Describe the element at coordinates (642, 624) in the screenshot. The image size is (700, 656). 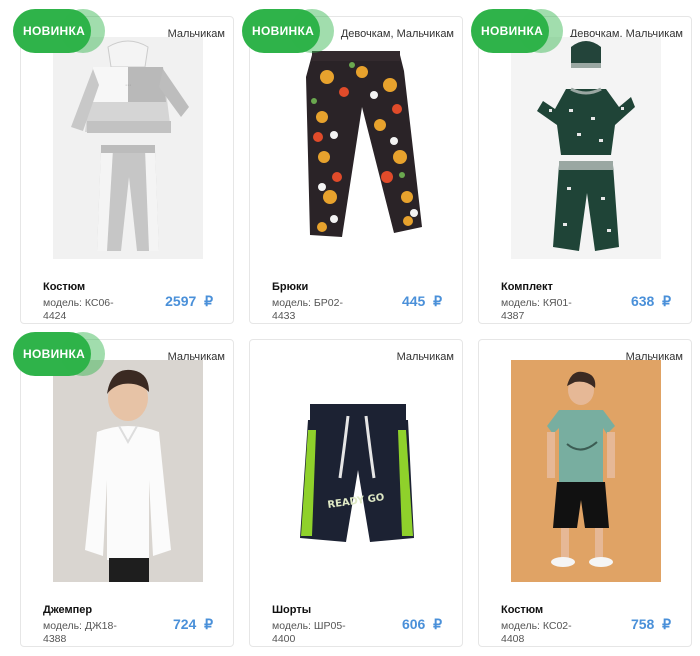
I see `price-value: 758` at that location.